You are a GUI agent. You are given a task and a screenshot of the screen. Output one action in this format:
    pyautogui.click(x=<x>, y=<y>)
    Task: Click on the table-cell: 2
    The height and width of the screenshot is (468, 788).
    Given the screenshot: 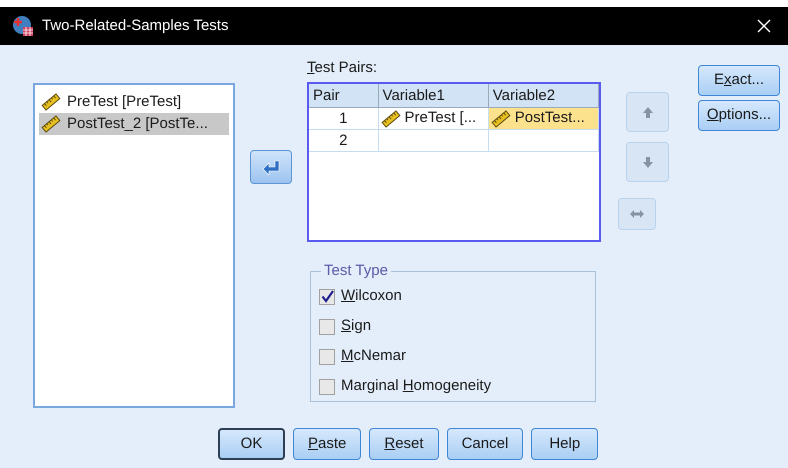 What is the action you would take?
    pyautogui.click(x=344, y=140)
    